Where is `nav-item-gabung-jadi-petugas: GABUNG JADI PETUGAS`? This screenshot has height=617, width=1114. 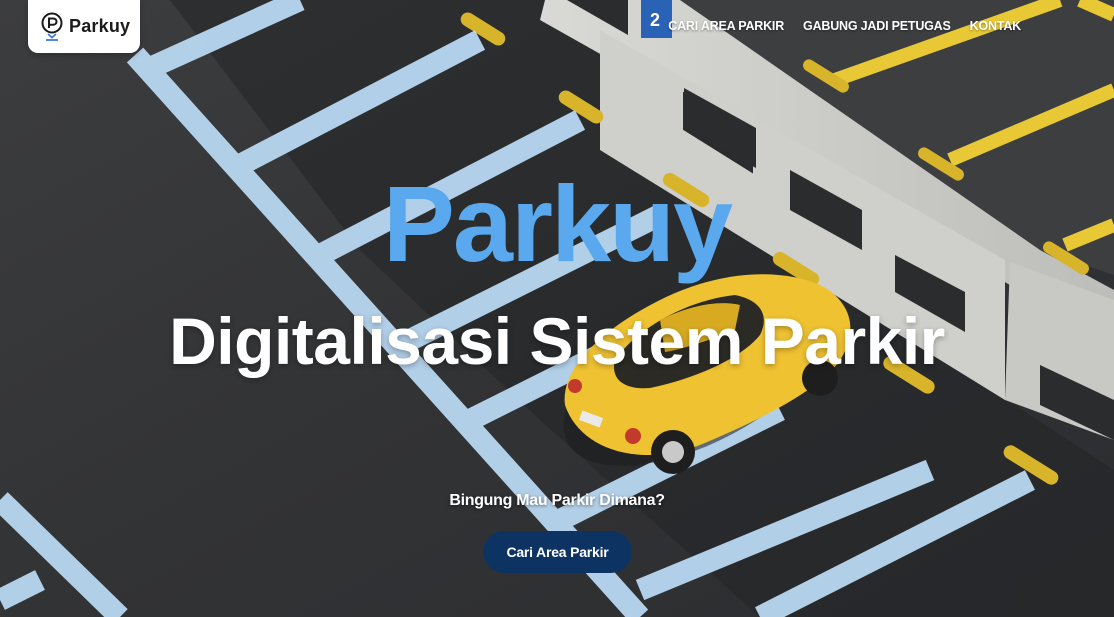 nav-item-gabung-jadi-petugas: GABUNG JADI PETUGAS is located at coordinates (877, 26).